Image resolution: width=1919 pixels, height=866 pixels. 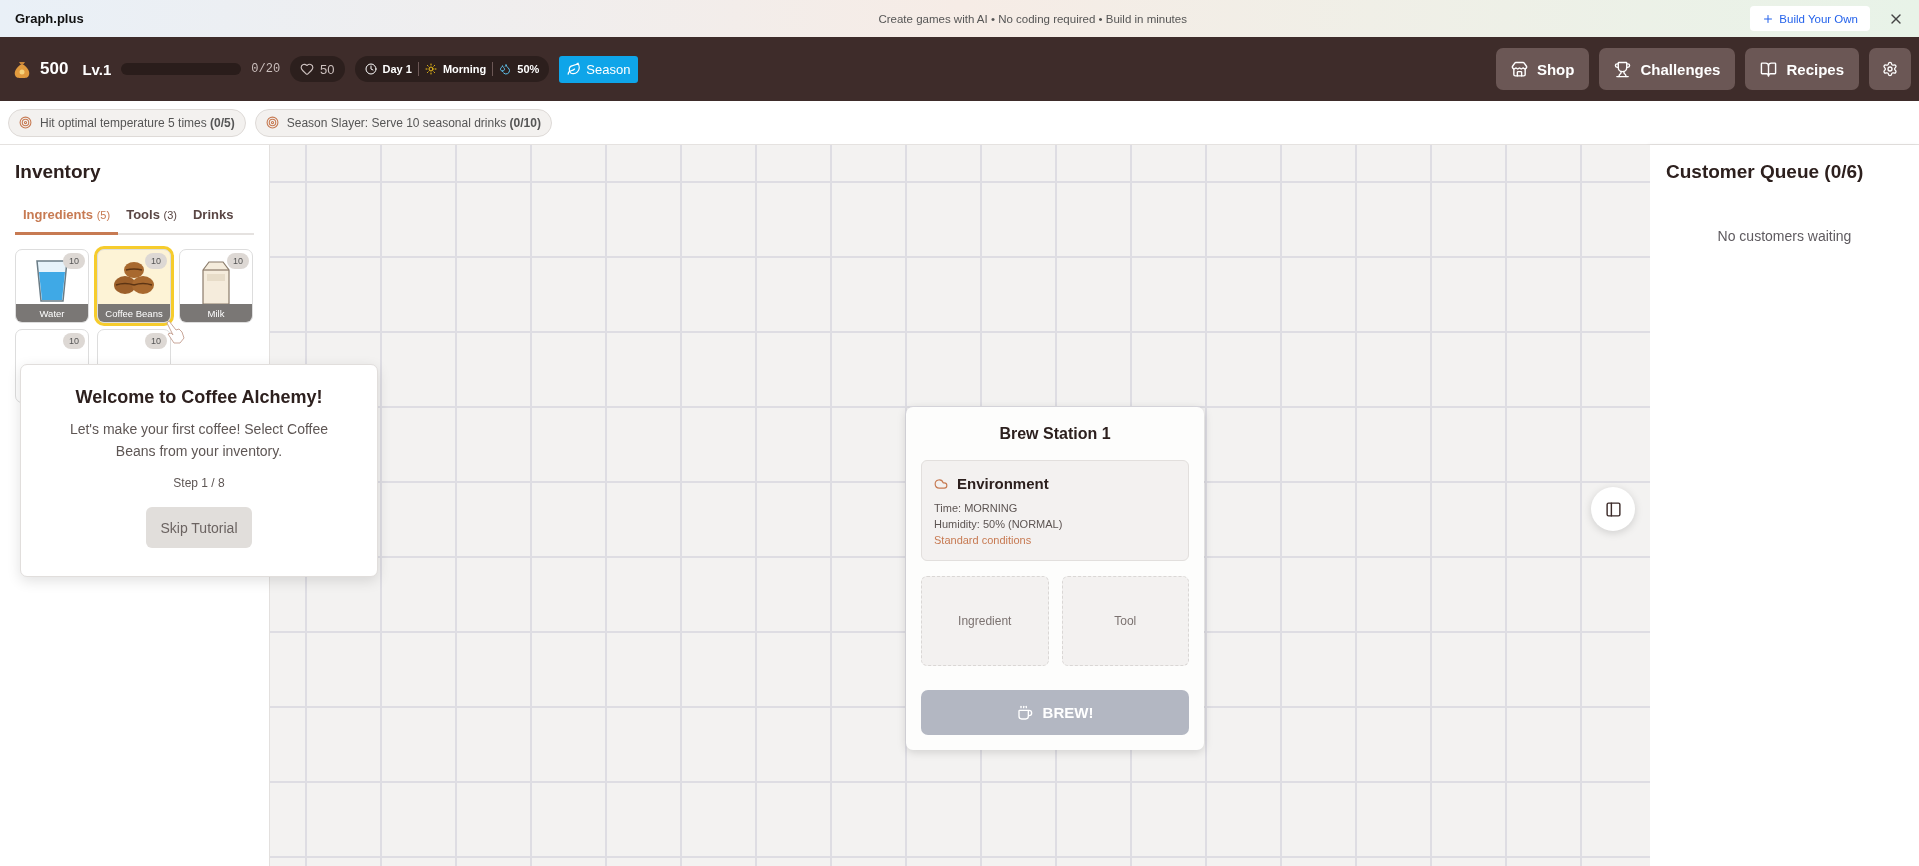 What do you see at coordinates (1055, 434) in the screenshot?
I see `station-title: Brew Station 1` at bounding box center [1055, 434].